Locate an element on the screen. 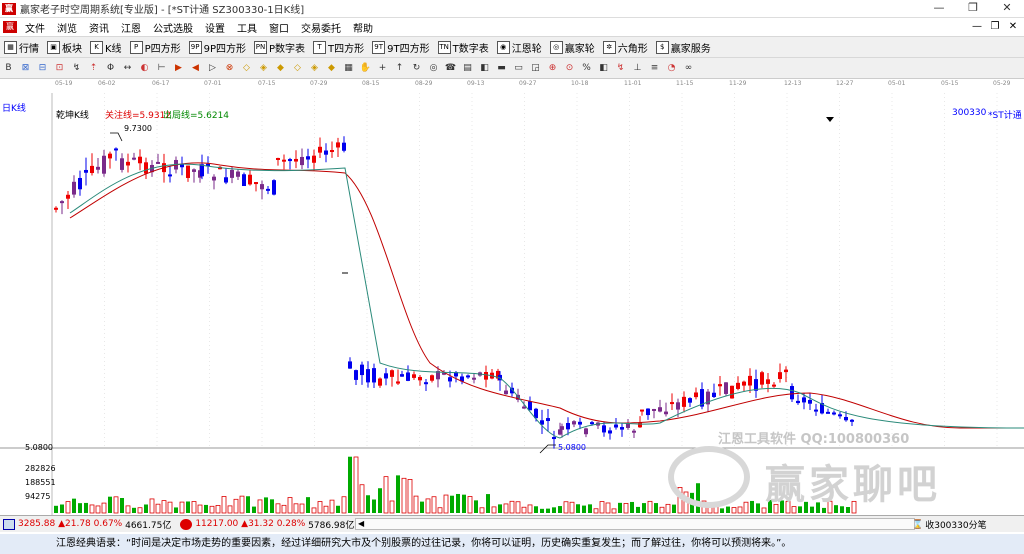 The image size is (1024, 554). close-button: ✕ is located at coordinates (1007, 9).